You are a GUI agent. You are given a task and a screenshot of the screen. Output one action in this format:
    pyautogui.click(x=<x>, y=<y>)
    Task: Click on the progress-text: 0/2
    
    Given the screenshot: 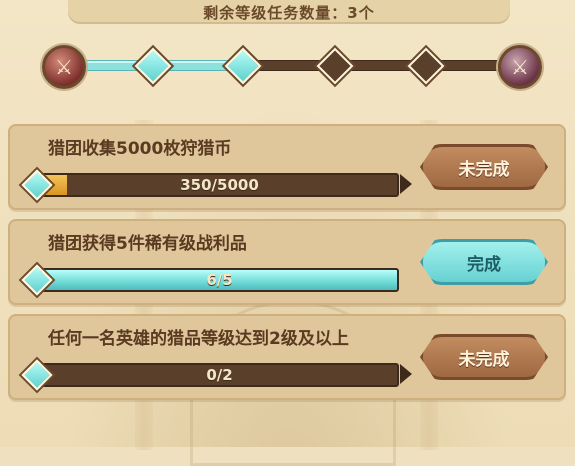 What is the action you would take?
    pyautogui.click(x=219, y=375)
    